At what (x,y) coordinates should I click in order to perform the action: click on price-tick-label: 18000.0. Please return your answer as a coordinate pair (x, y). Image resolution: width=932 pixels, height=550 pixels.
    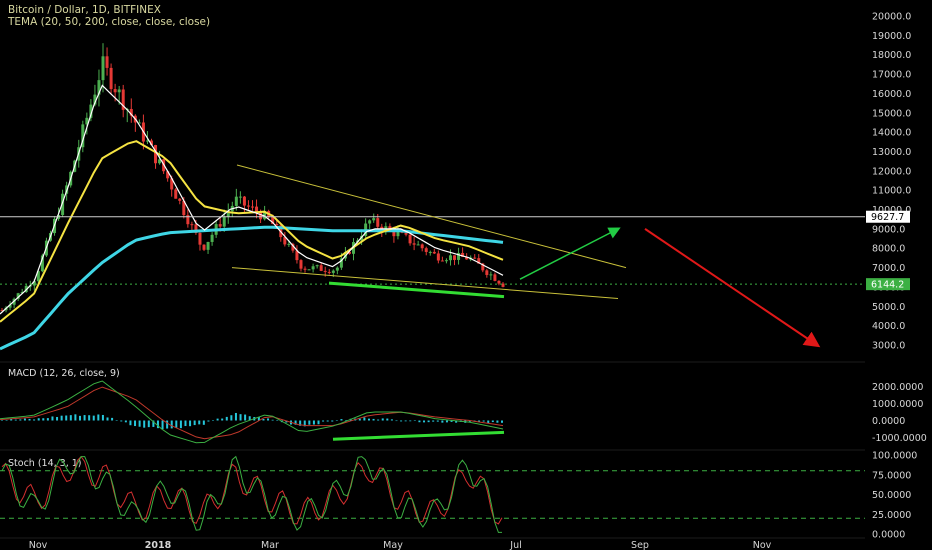
    Looking at the image, I should click on (891, 55).